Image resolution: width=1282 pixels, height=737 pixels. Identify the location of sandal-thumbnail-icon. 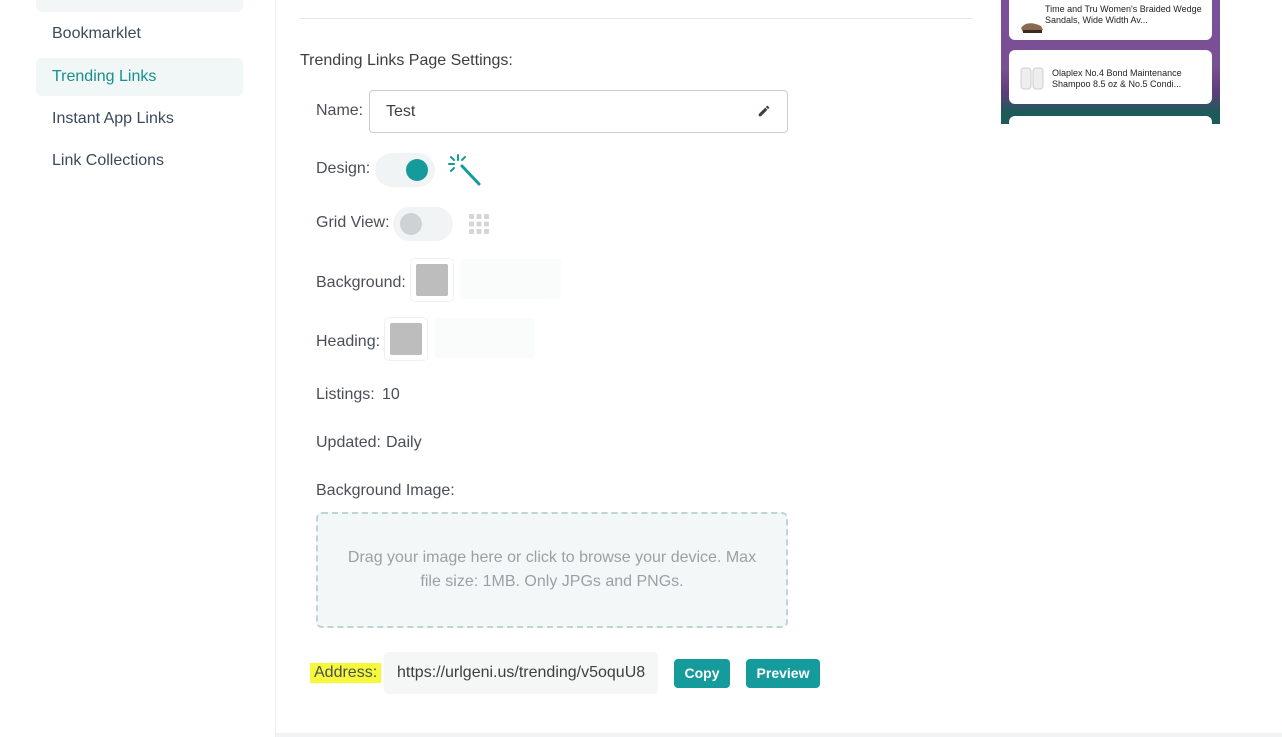
(1032, 28).